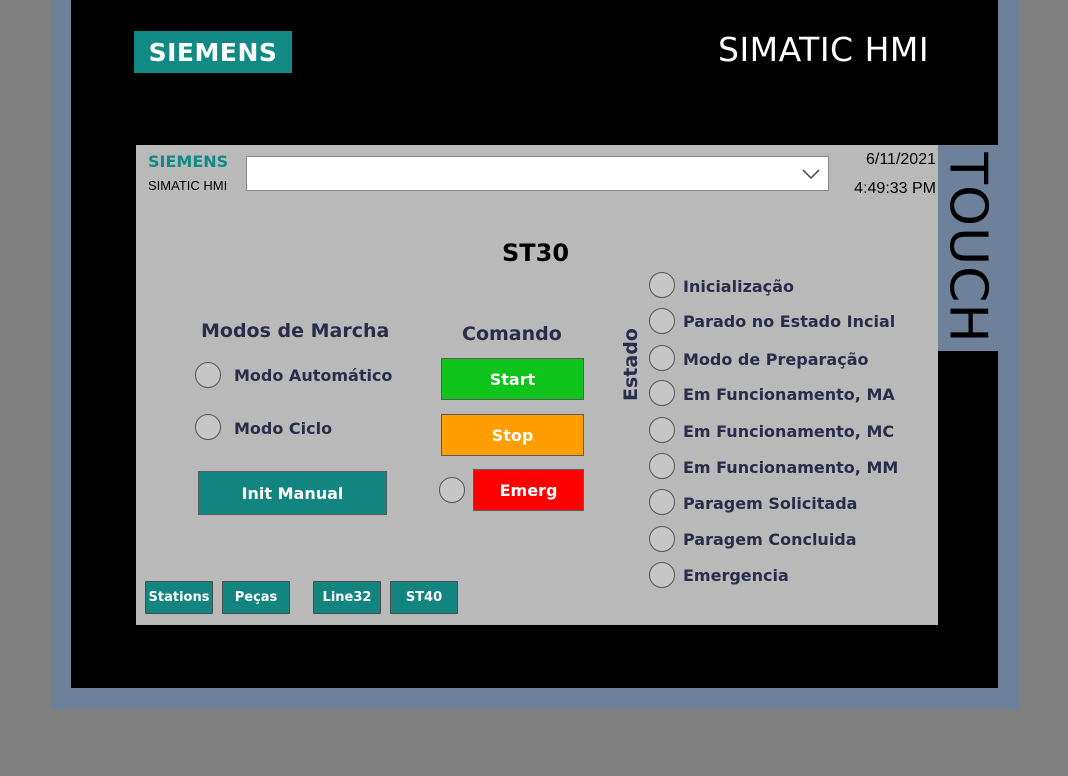 The image size is (1068, 776). What do you see at coordinates (791, 467) in the screenshot?
I see `estado-label: Em Funcionamento, MM` at bounding box center [791, 467].